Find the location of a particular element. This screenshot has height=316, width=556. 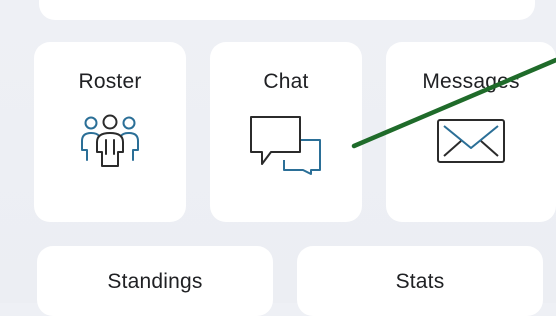

stats-label: Stats is located at coordinates (420, 281).